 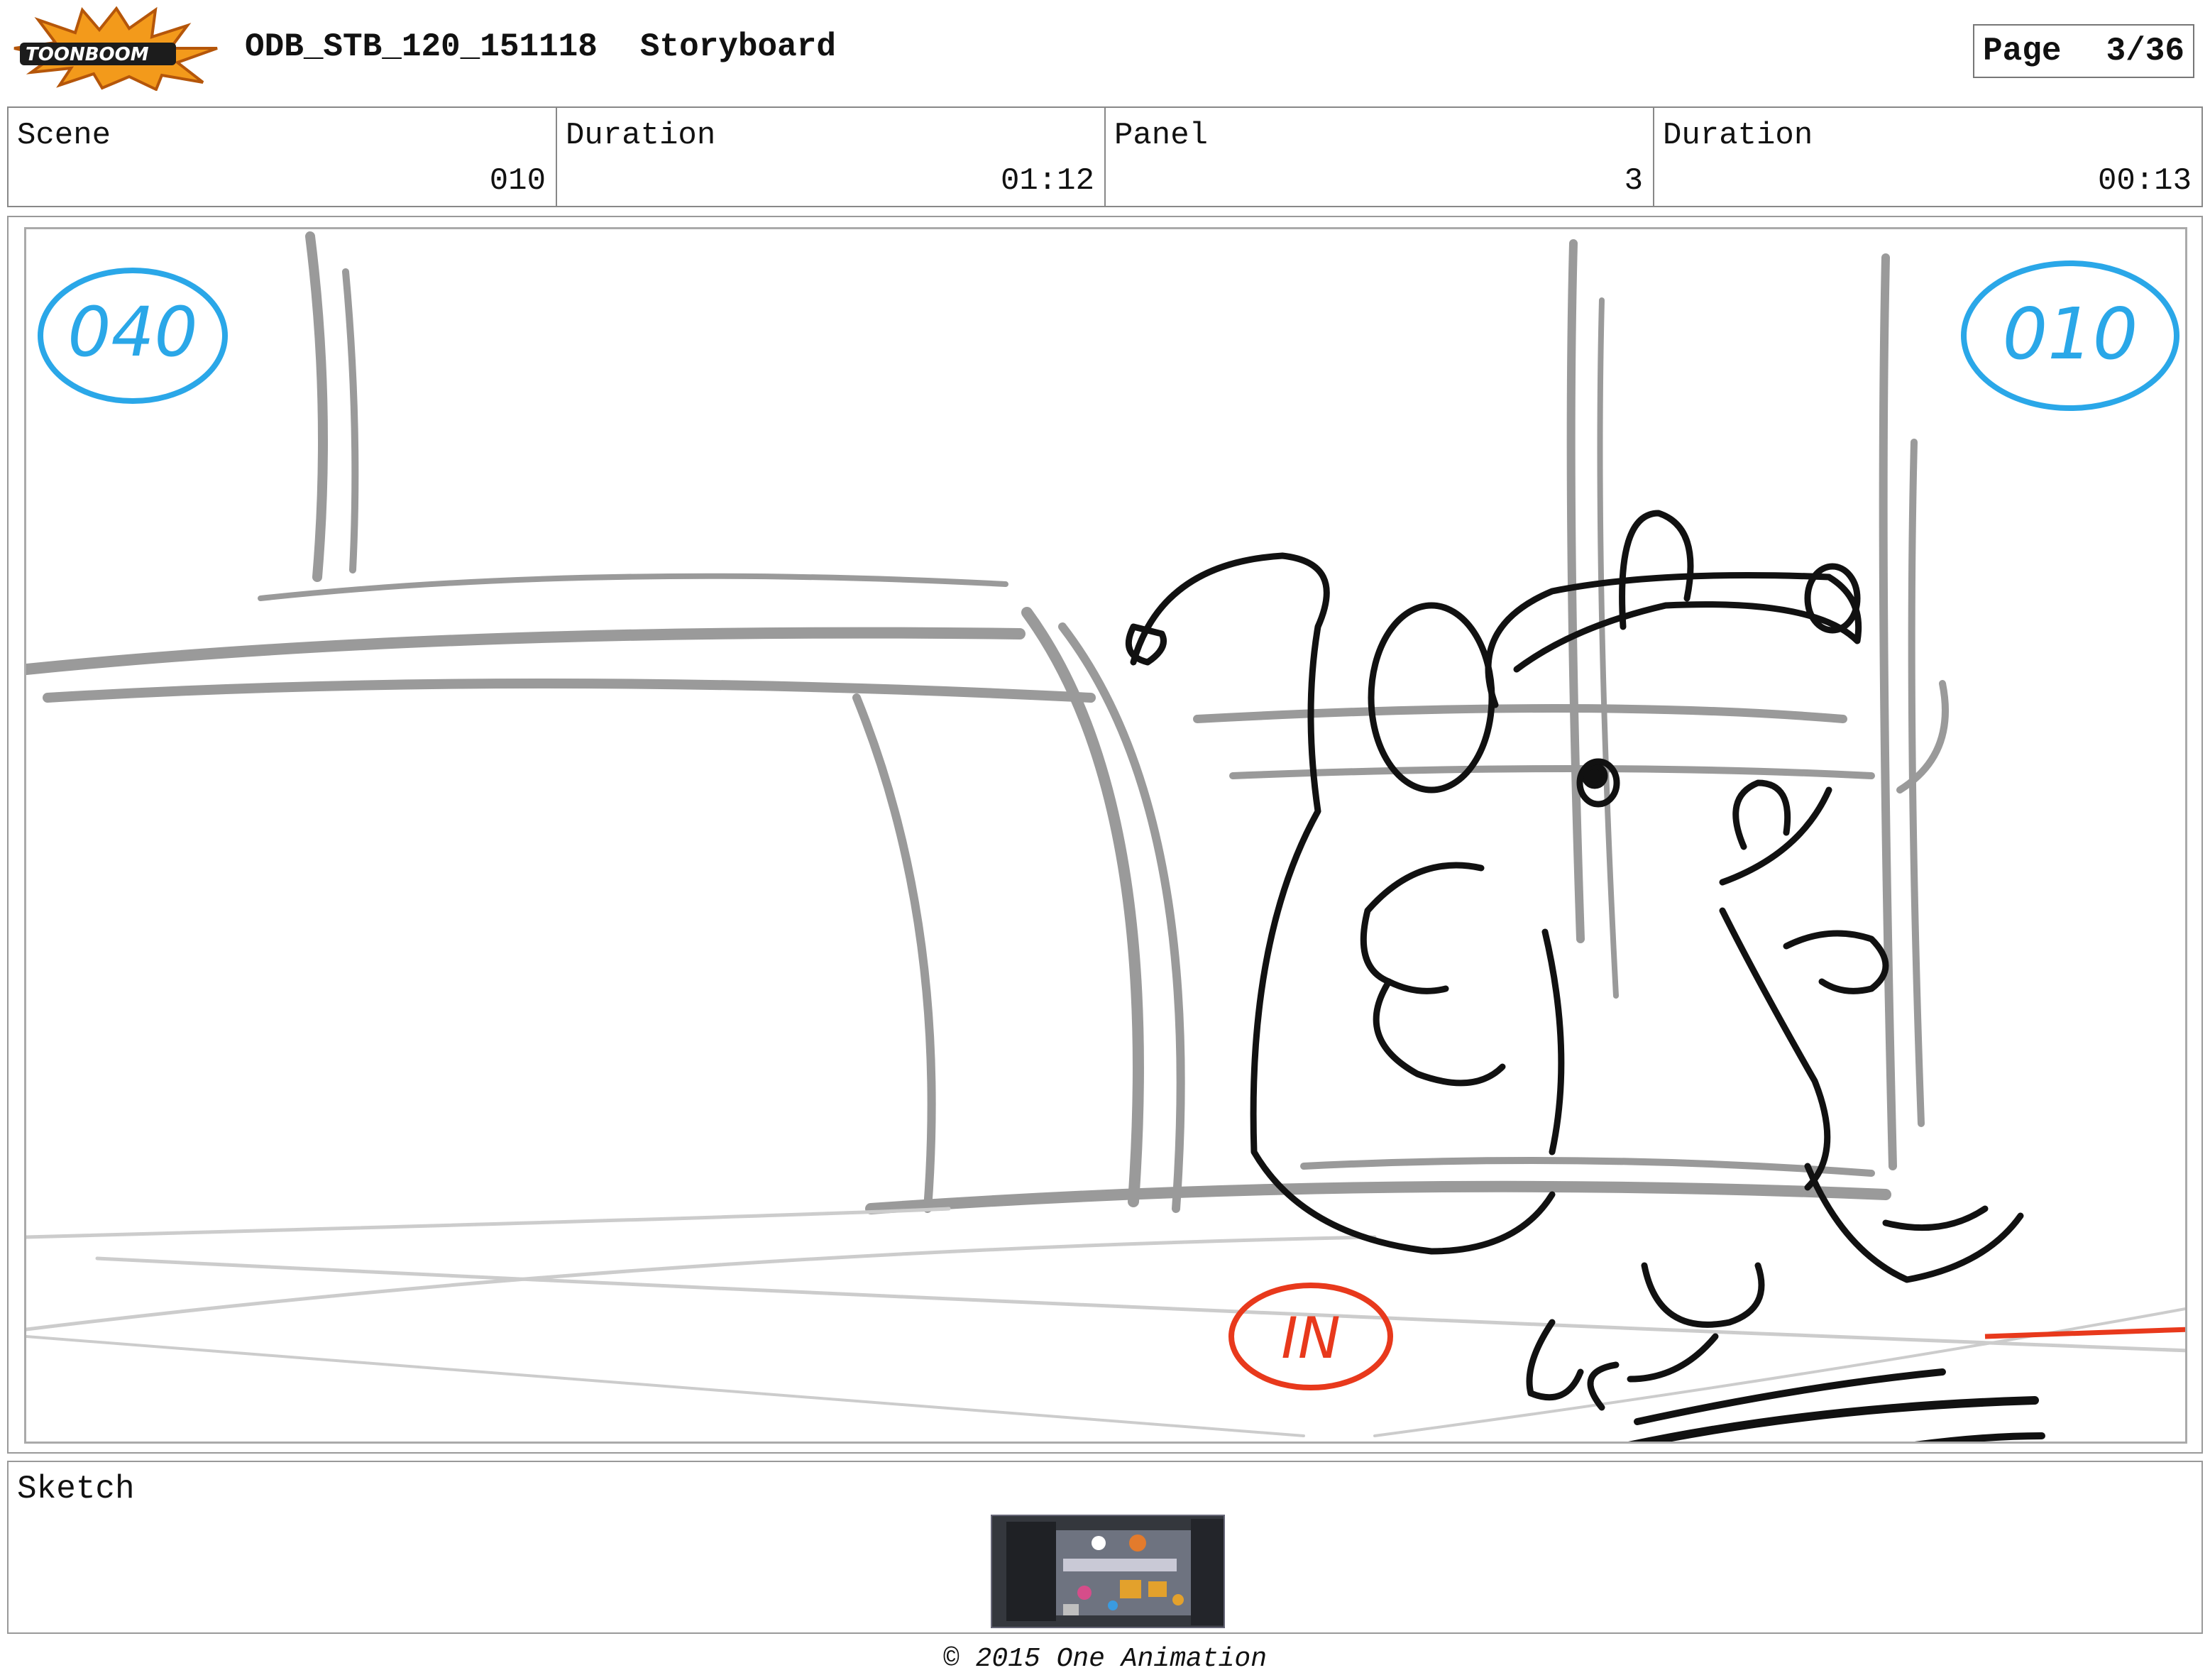 What do you see at coordinates (283, 157) in the screenshot?
I see `scene-cell: Scene 010` at bounding box center [283, 157].